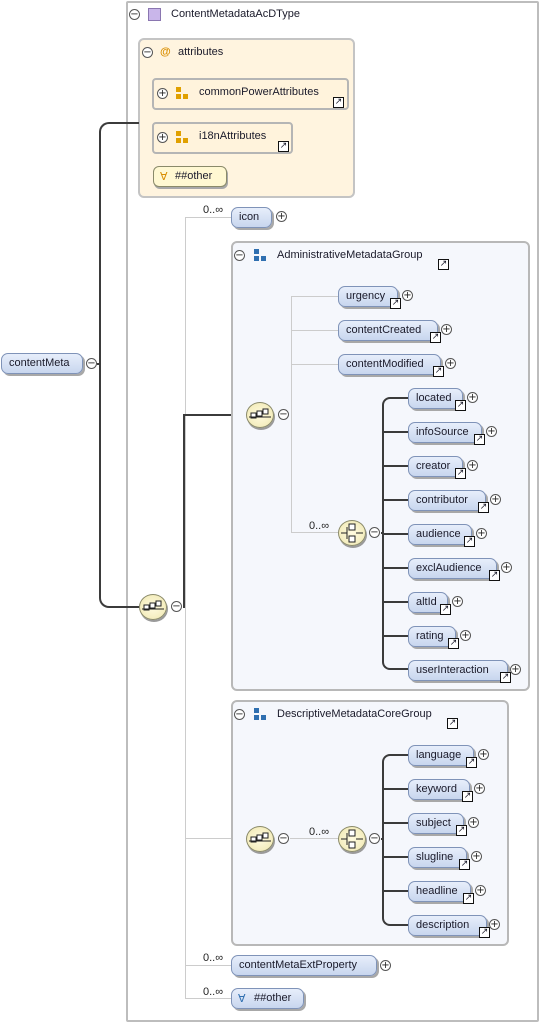 The height and width of the screenshot is (1022, 539). I want to click on group-title: AdministrativeMetadataGroup, so click(350, 255).